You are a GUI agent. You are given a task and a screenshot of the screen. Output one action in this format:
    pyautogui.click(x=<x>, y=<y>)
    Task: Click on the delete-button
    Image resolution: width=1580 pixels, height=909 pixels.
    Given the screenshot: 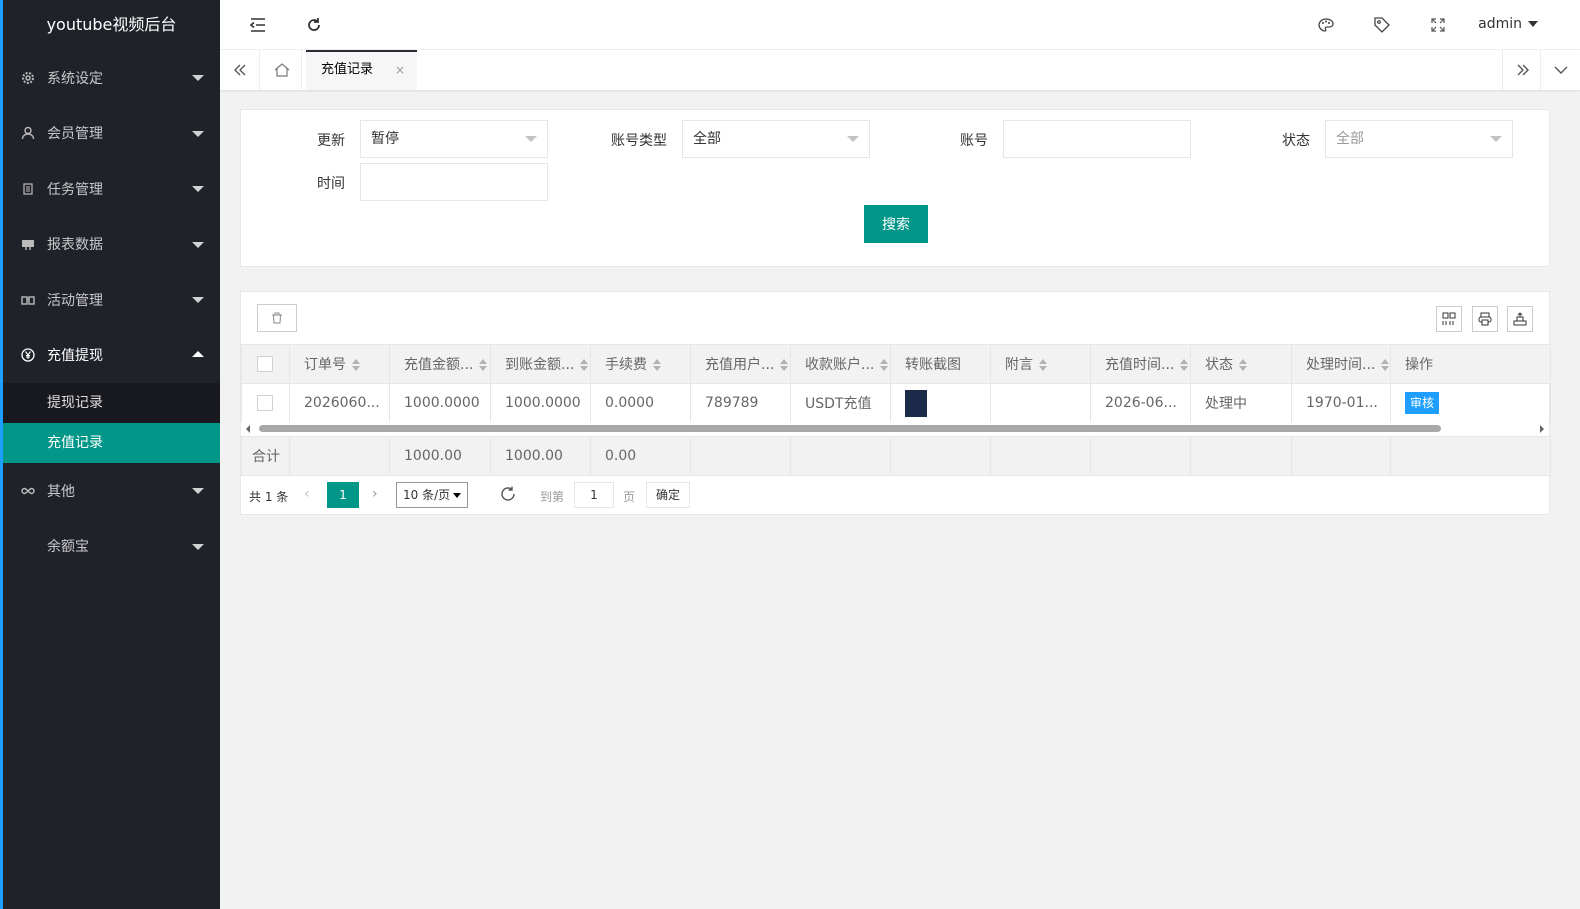 What is the action you would take?
    pyautogui.click(x=277, y=318)
    